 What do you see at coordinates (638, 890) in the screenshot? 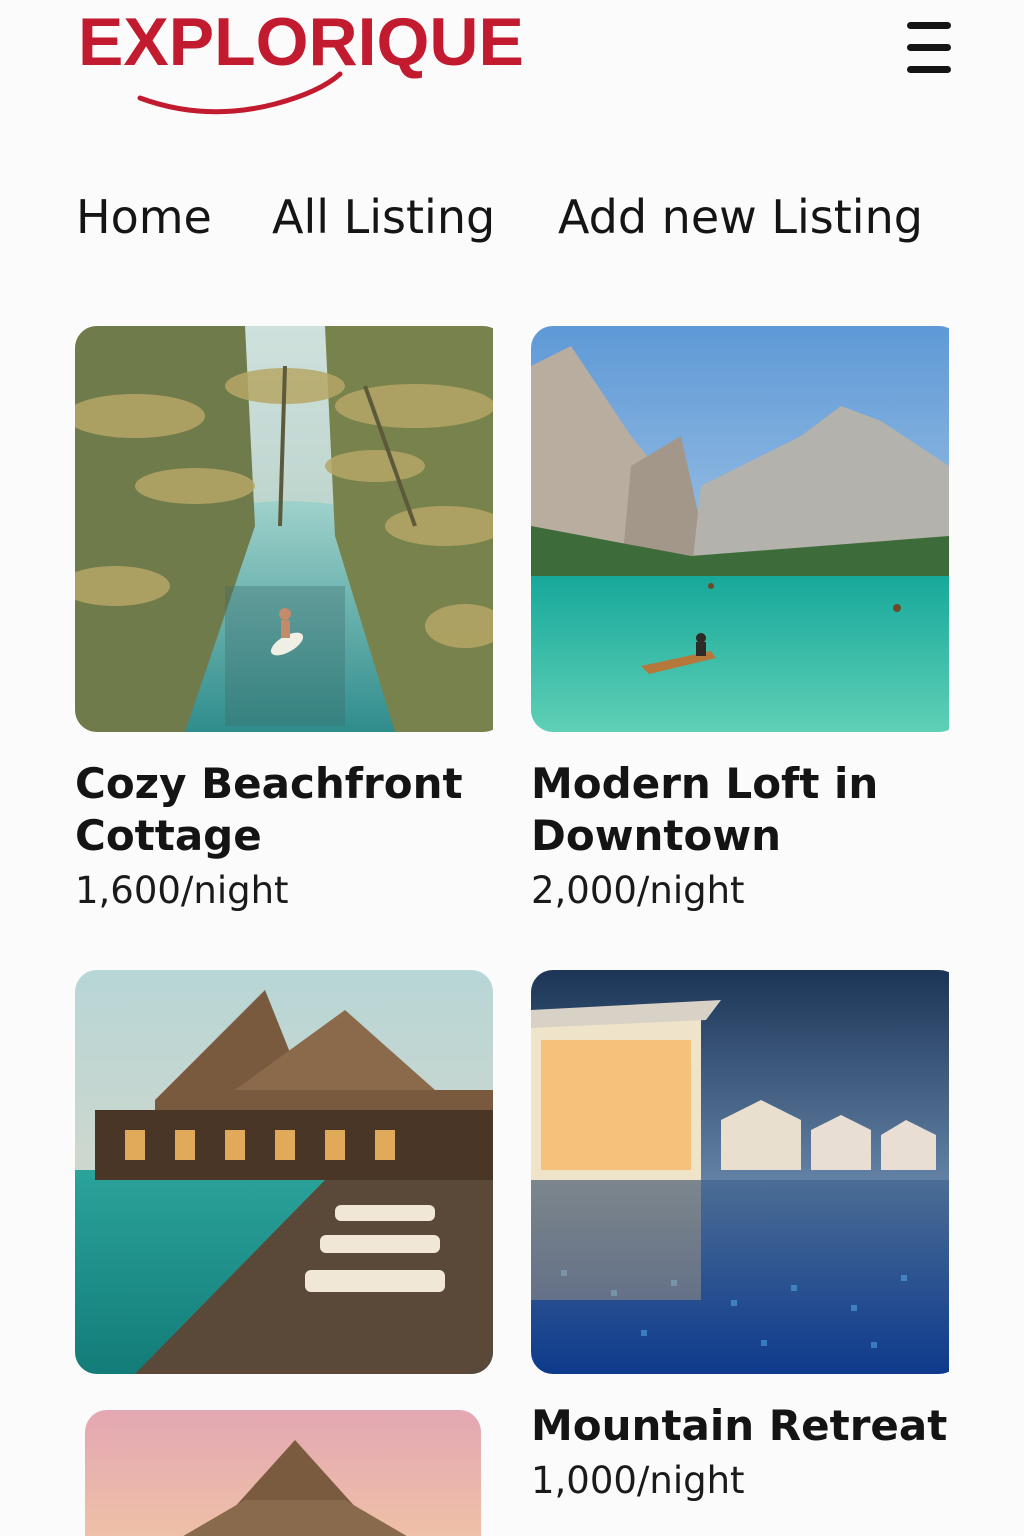
I see `listing-price: 2,000/night` at bounding box center [638, 890].